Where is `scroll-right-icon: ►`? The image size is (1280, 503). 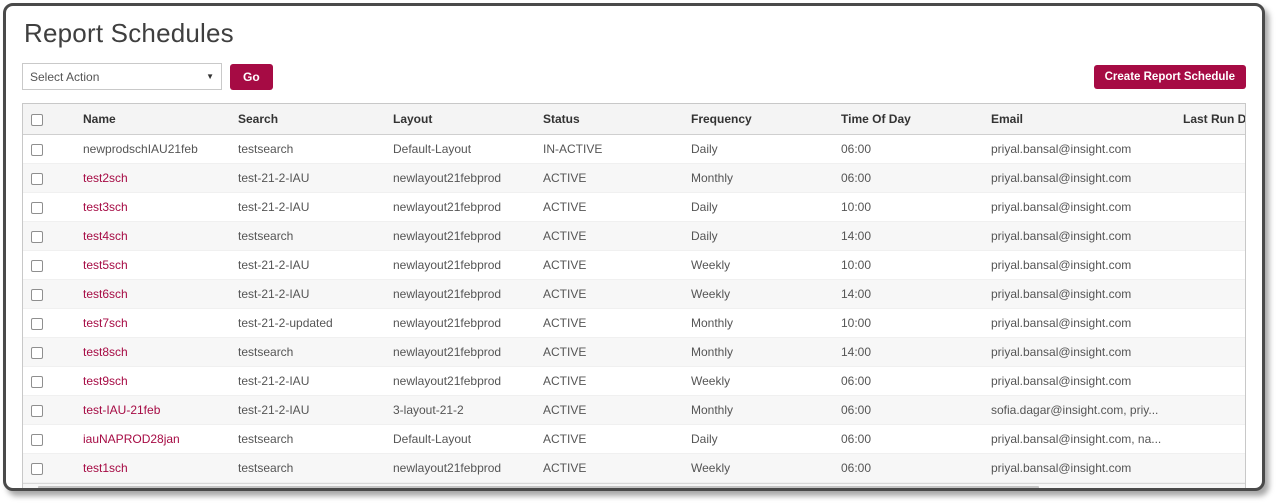 scroll-right-icon: ► is located at coordinates (1237, 489).